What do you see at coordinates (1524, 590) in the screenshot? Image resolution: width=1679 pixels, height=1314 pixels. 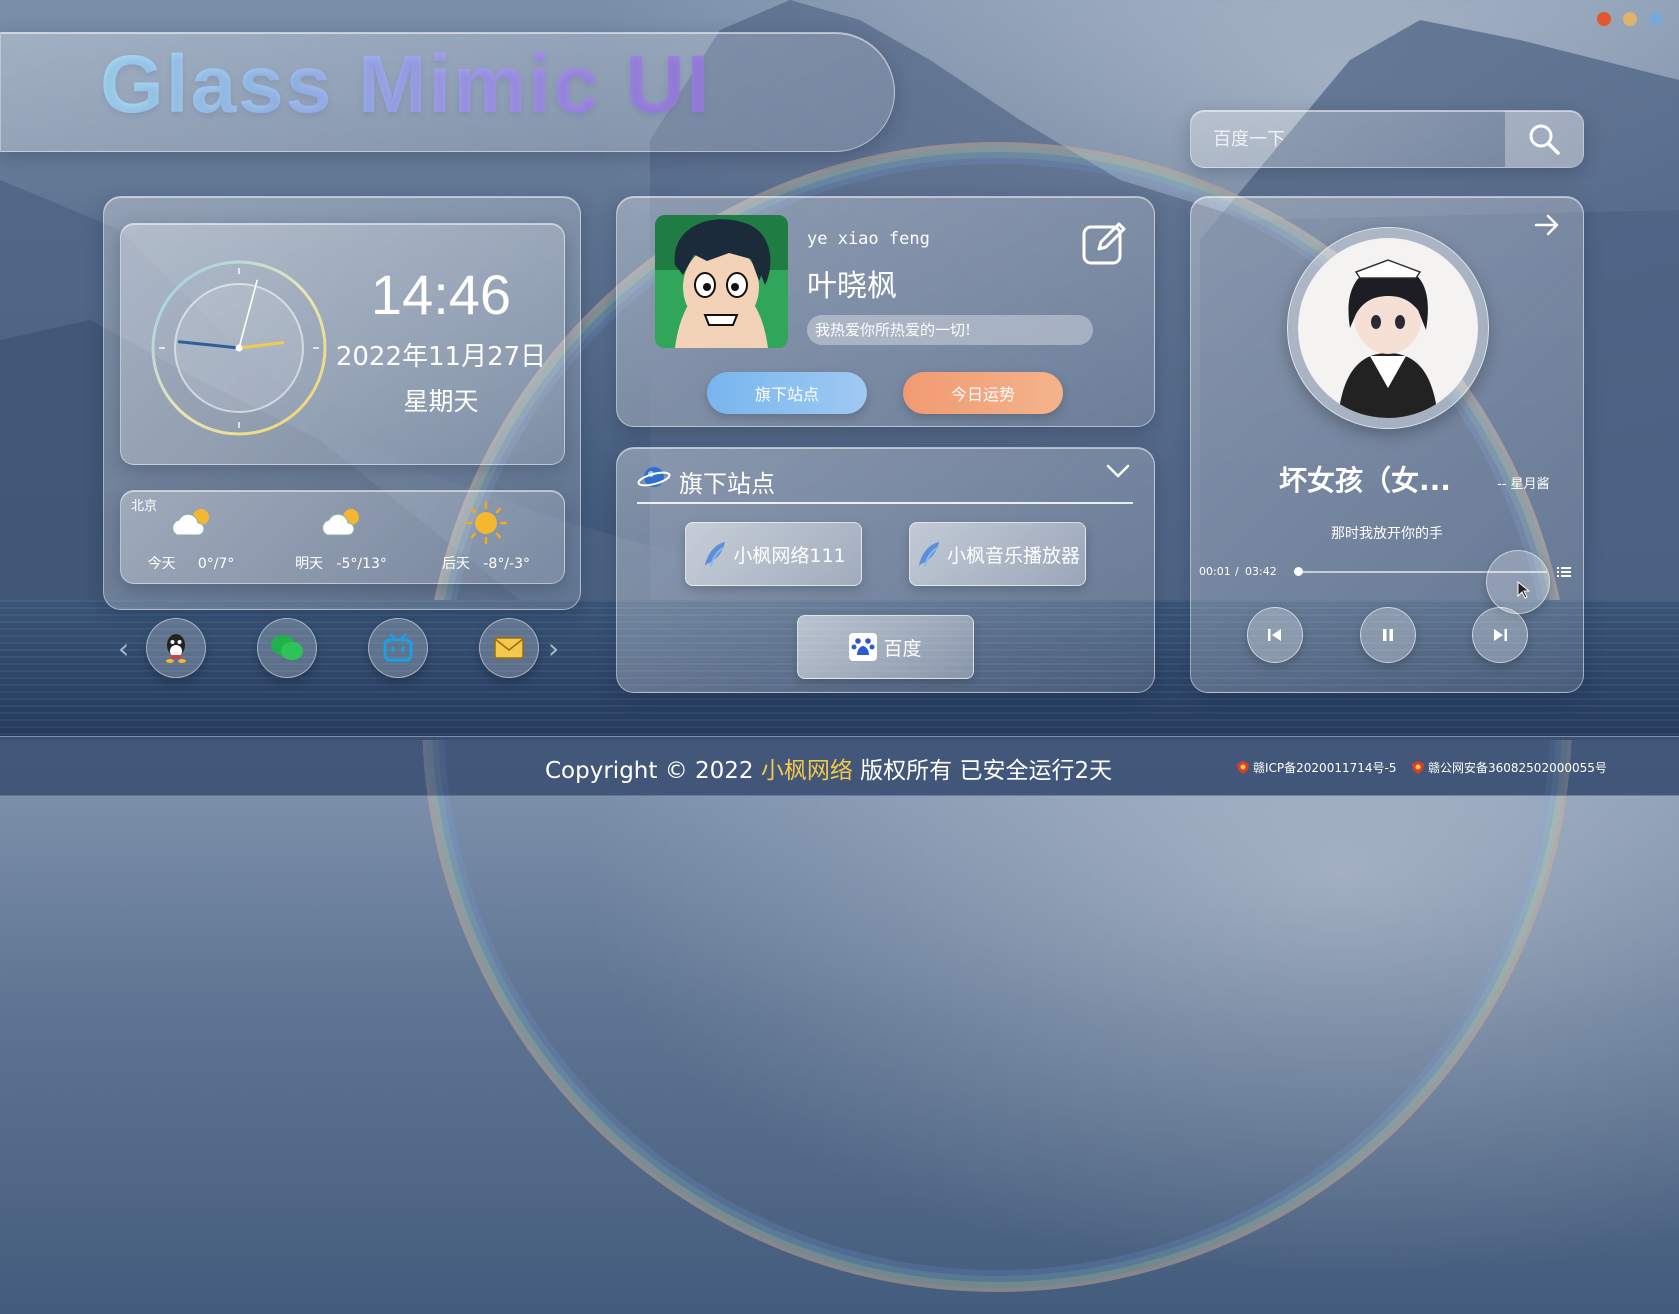 I see `cursor-icon` at bounding box center [1524, 590].